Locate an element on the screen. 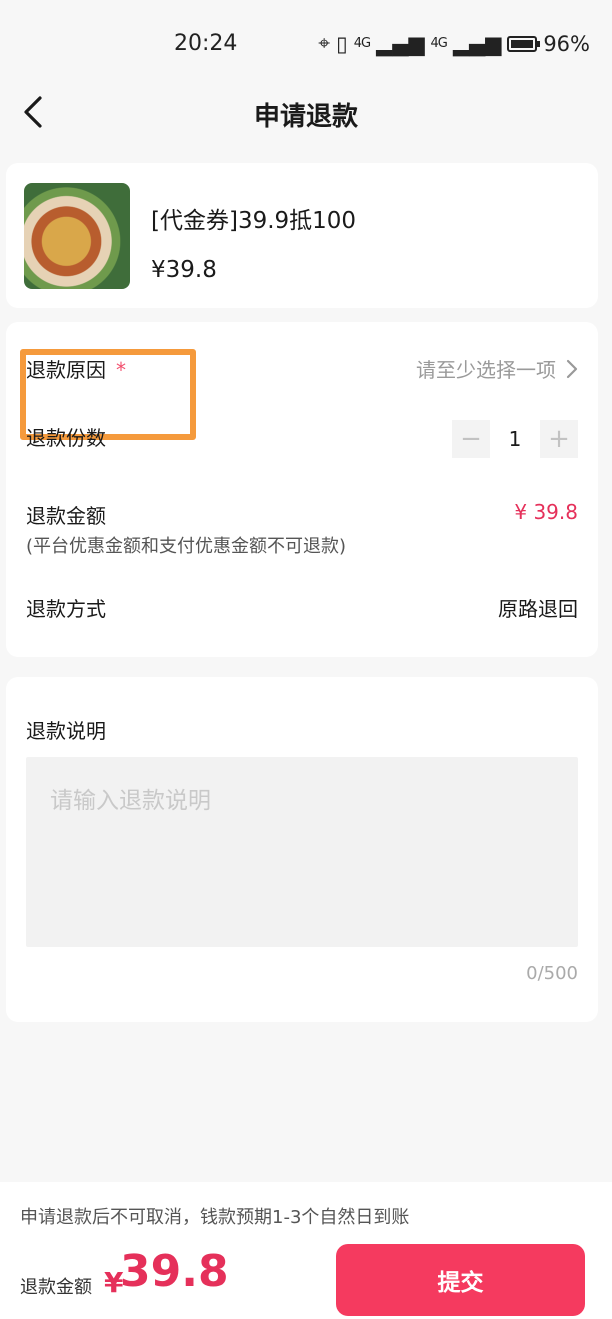 This screenshot has height=1319, width=612. quantity-value: 1 is located at coordinates (515, 439).